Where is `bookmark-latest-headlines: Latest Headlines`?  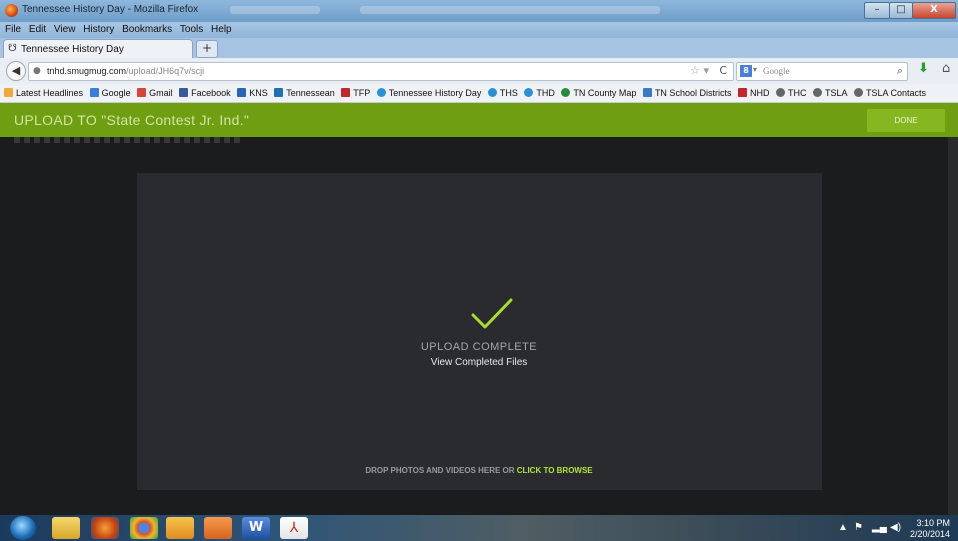 bookmark-latest-headlines: Latest Headlines is located at coordinates (43, 93).